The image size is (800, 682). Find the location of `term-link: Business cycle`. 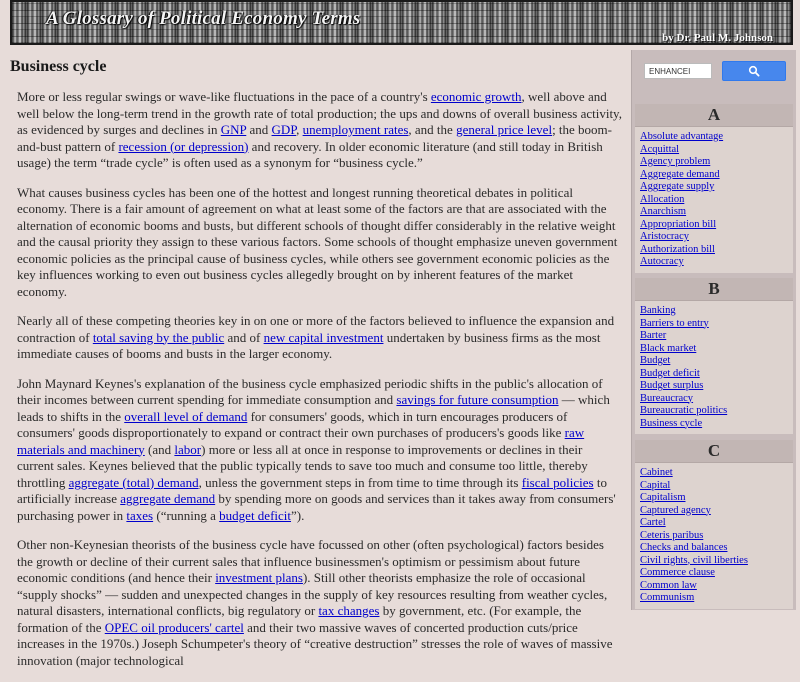

term-link: Business cycle is located at coordinates (671, 423).